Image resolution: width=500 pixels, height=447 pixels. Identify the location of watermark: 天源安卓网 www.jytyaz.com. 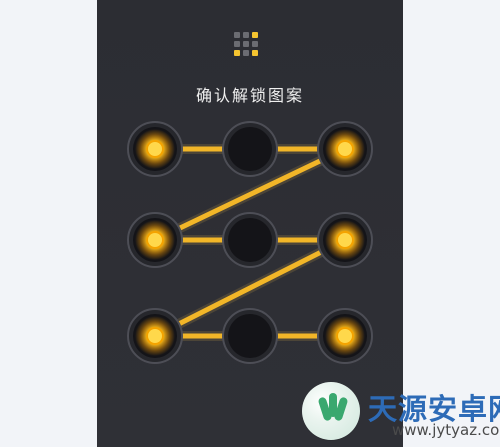
(400, 413).